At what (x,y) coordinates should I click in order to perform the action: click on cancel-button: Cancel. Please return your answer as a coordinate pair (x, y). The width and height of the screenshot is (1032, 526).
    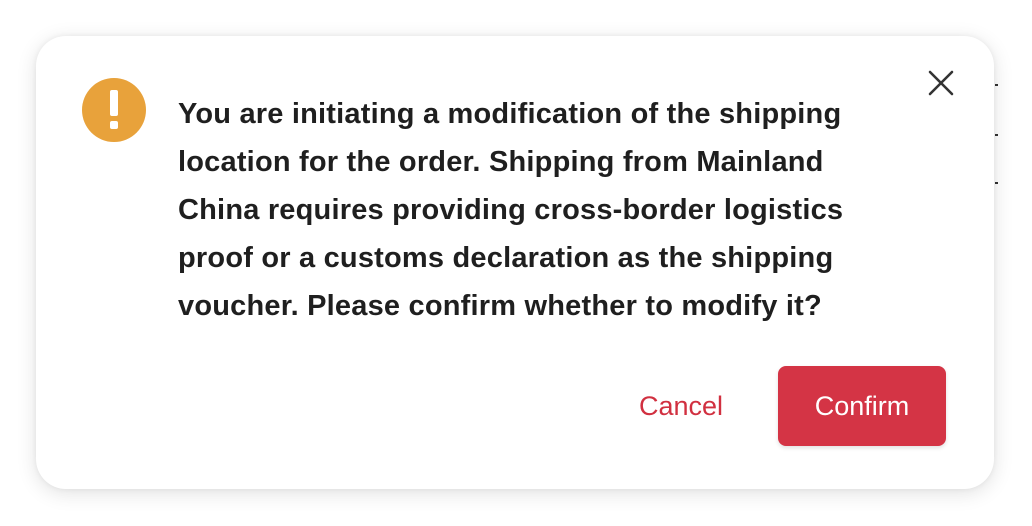
    Looking at the image, I should click on (681, 406).